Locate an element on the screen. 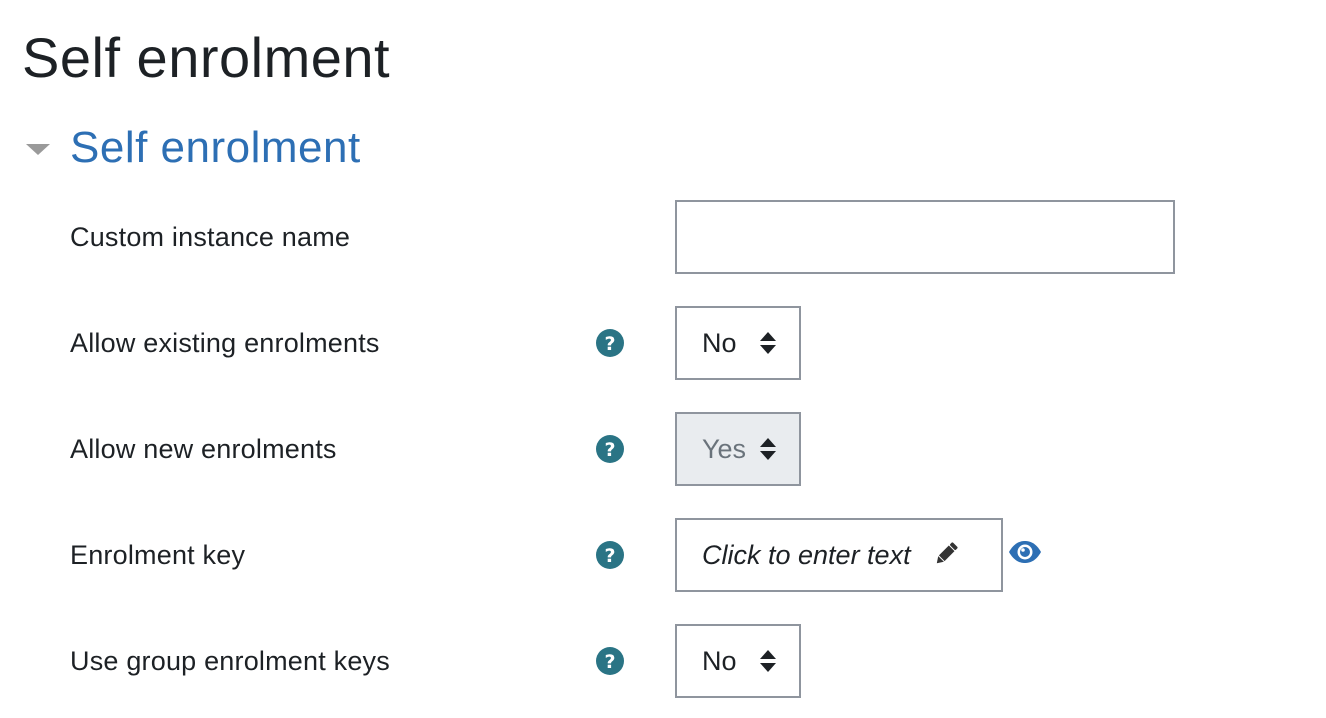 Image resolution: width=1326 pixels, height=718 pixels. enrolment-key-placeholder: Click to enter text is located at coordinates (806, 555).